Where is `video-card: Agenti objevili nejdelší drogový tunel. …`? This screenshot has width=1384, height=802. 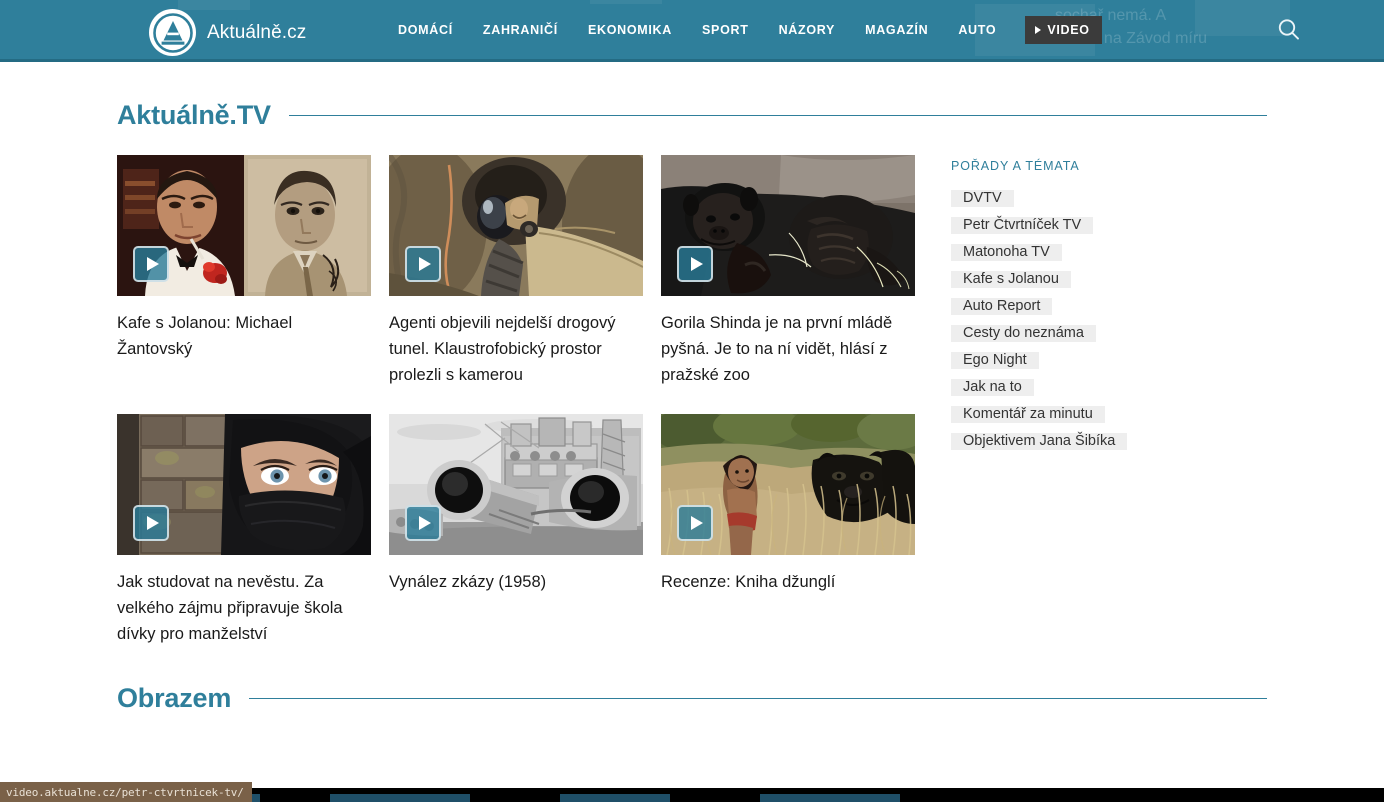
video-card: Agenti objevili nejdelší drogový tunel. … is located at coordinates (516, 271).